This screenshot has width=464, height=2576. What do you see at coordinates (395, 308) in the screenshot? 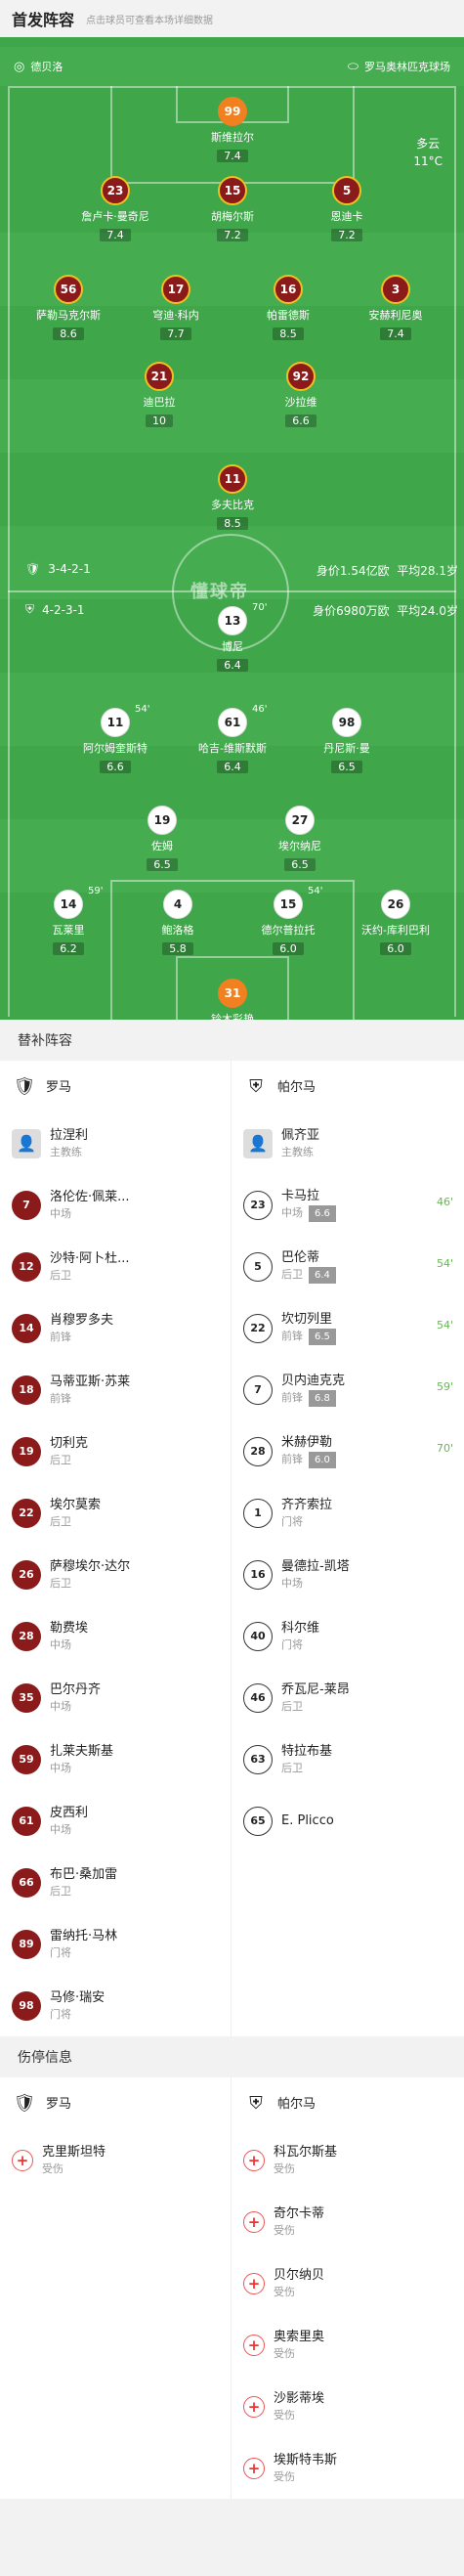
I see `home-player-7: 3 安赫利尼奥 7.4` at bounding box center [395, 308].